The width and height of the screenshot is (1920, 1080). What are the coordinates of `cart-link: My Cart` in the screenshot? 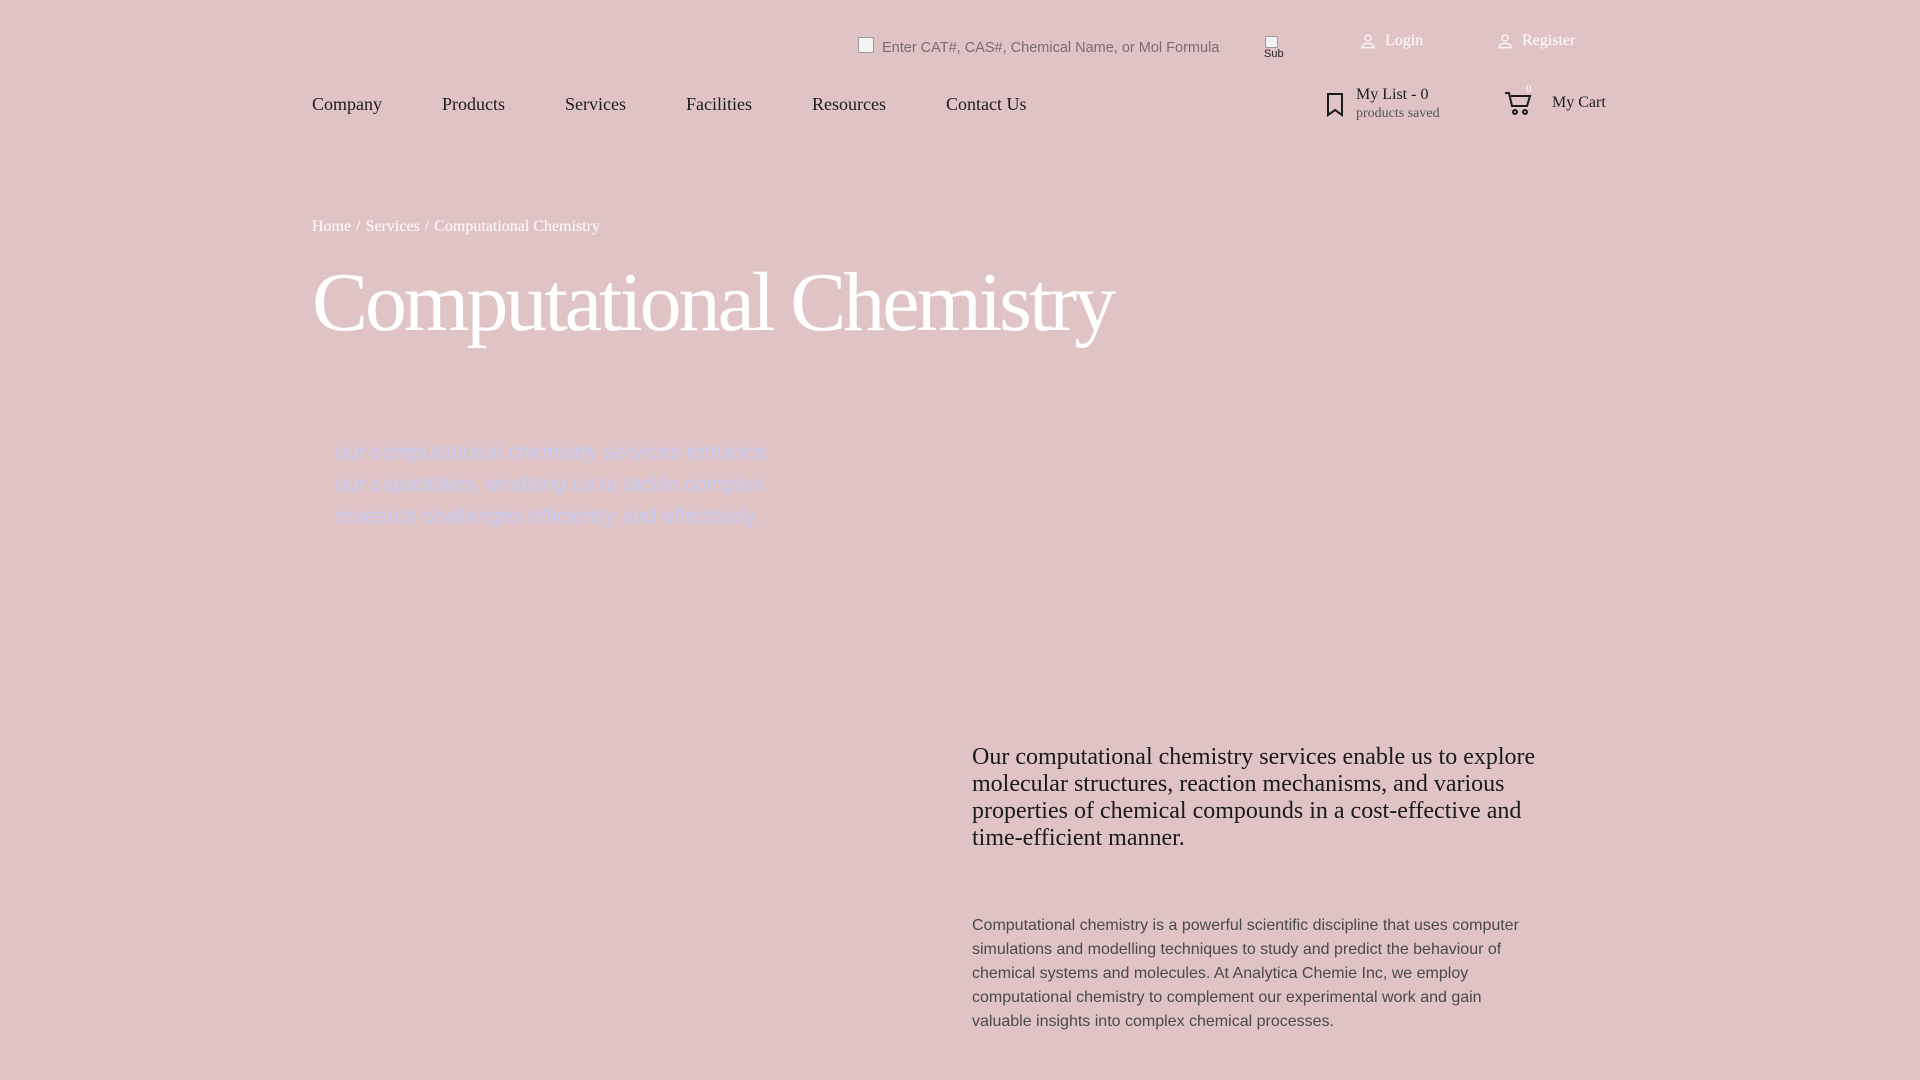 It's located at (1555, 103).